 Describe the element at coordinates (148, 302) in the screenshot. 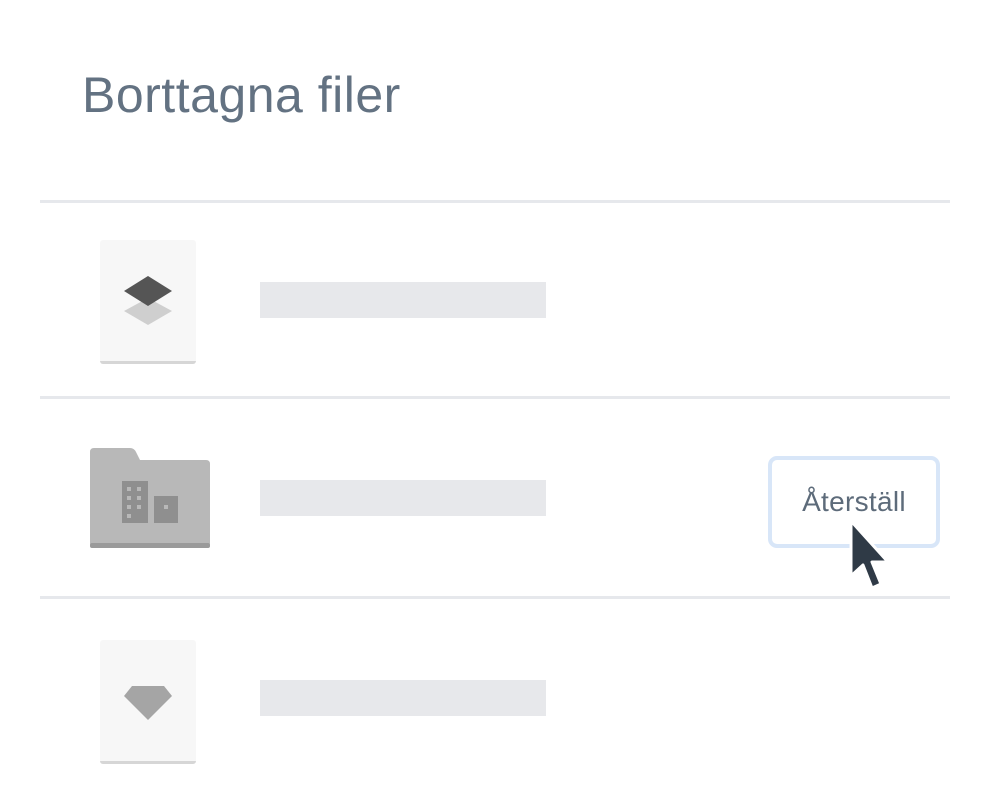

I see `layers-icon` at that location.